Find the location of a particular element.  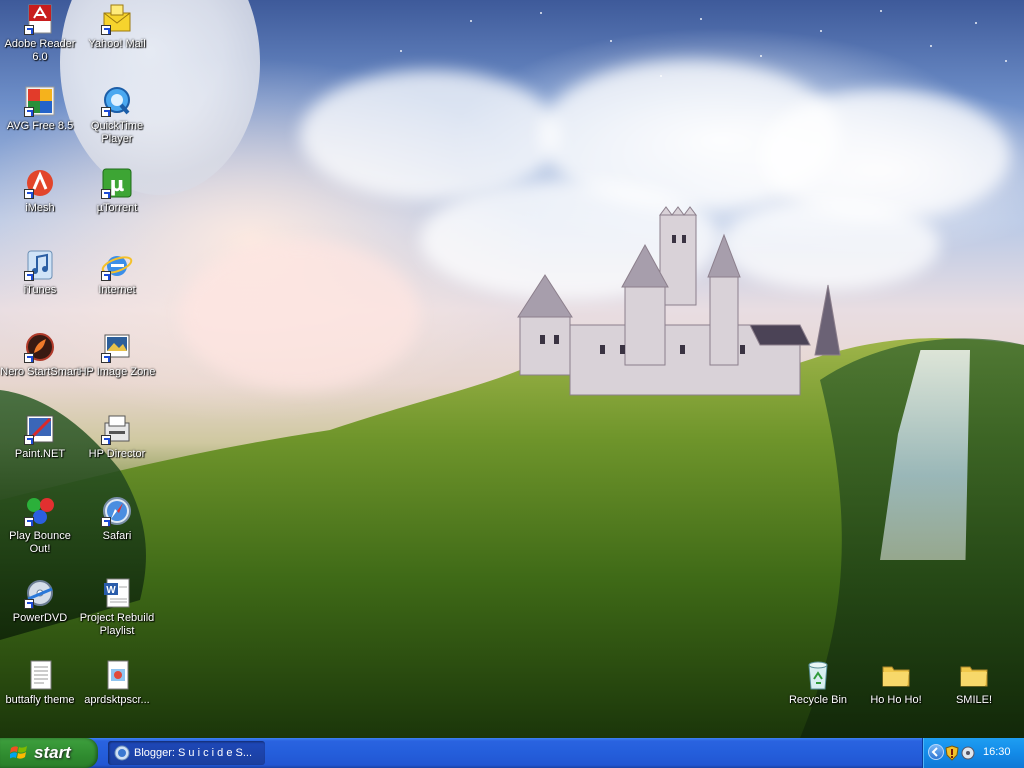

browser-icon is located at coordinates (122, 753).